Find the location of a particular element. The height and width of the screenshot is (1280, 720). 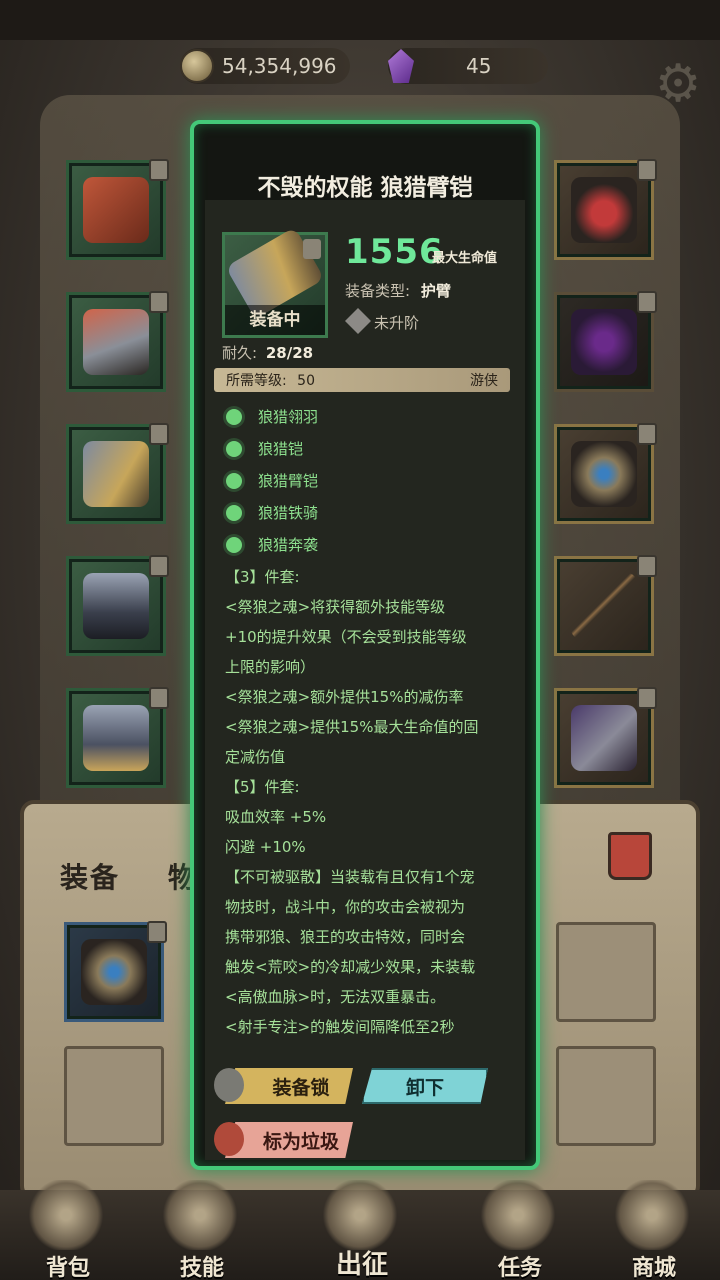

level-value: 50 is located at coordinates (306, 381).